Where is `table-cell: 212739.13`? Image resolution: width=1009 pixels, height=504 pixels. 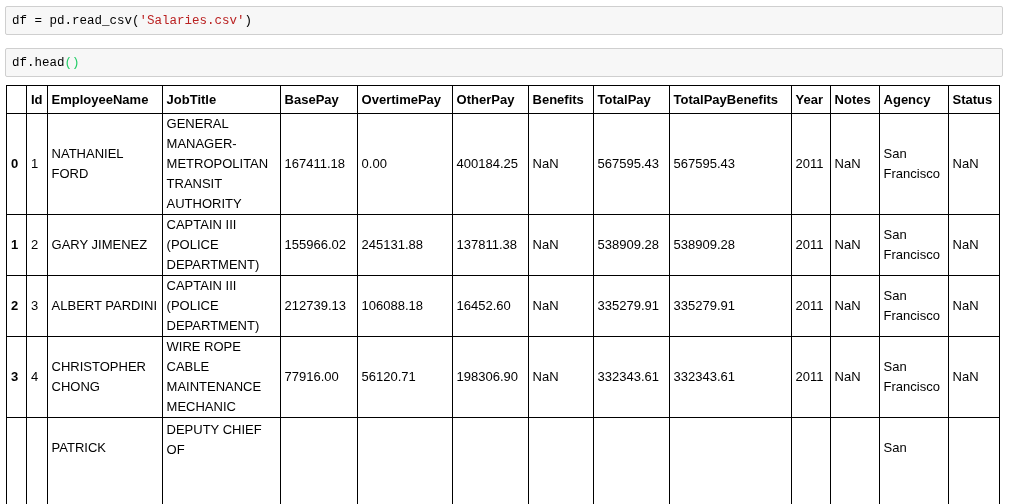 table-cell: 212739.13 is located at coordinates (315, 305).